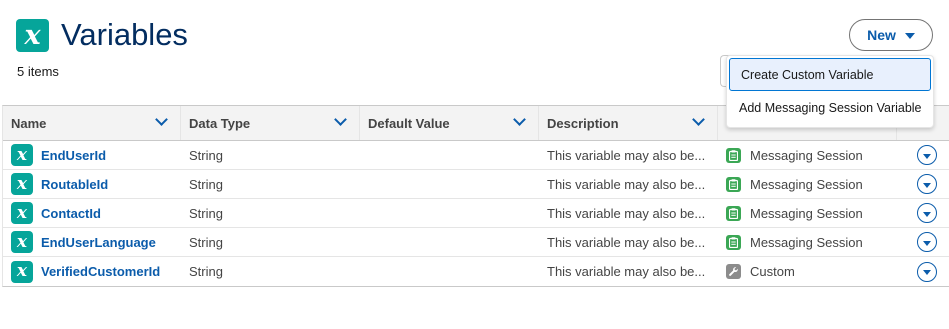 The width and height of the screenshot is (949, 329). I want to click on column-header-name: Name, so click(92, 123).